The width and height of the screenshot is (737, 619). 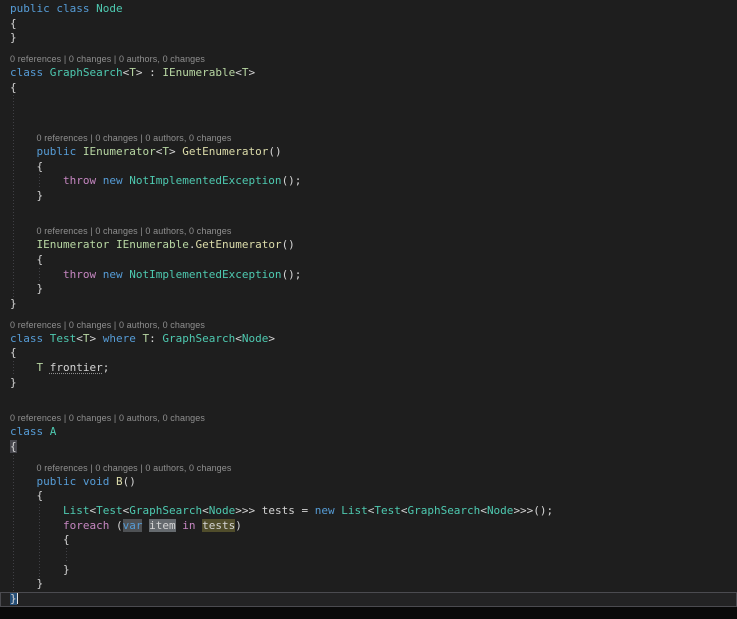 I want to click on code-line: class A, so click(x=368, y=432).